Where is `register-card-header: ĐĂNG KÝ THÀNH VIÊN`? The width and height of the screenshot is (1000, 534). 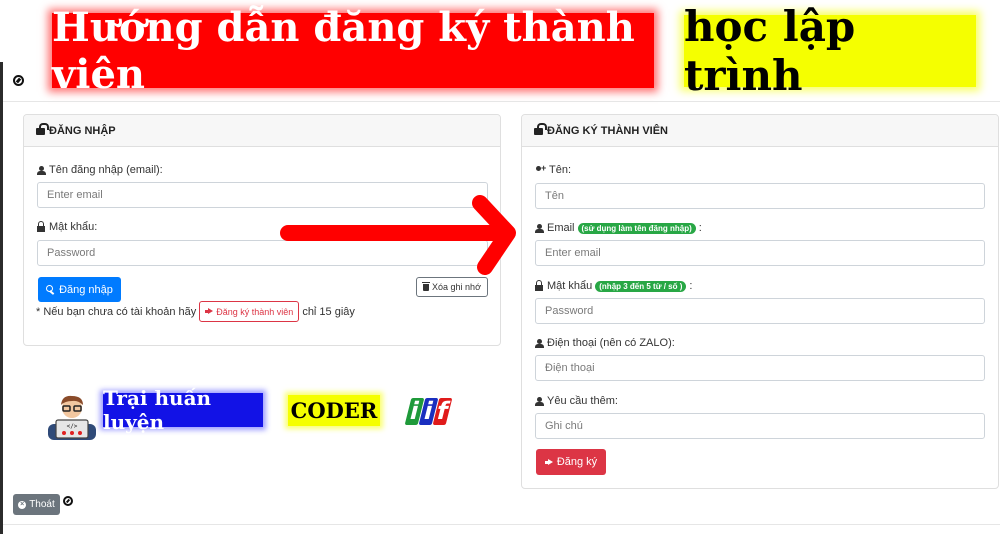
register-card-header: ĐĂNG KÝ THÀNH VIÊN is located at coordinates (760, 131).